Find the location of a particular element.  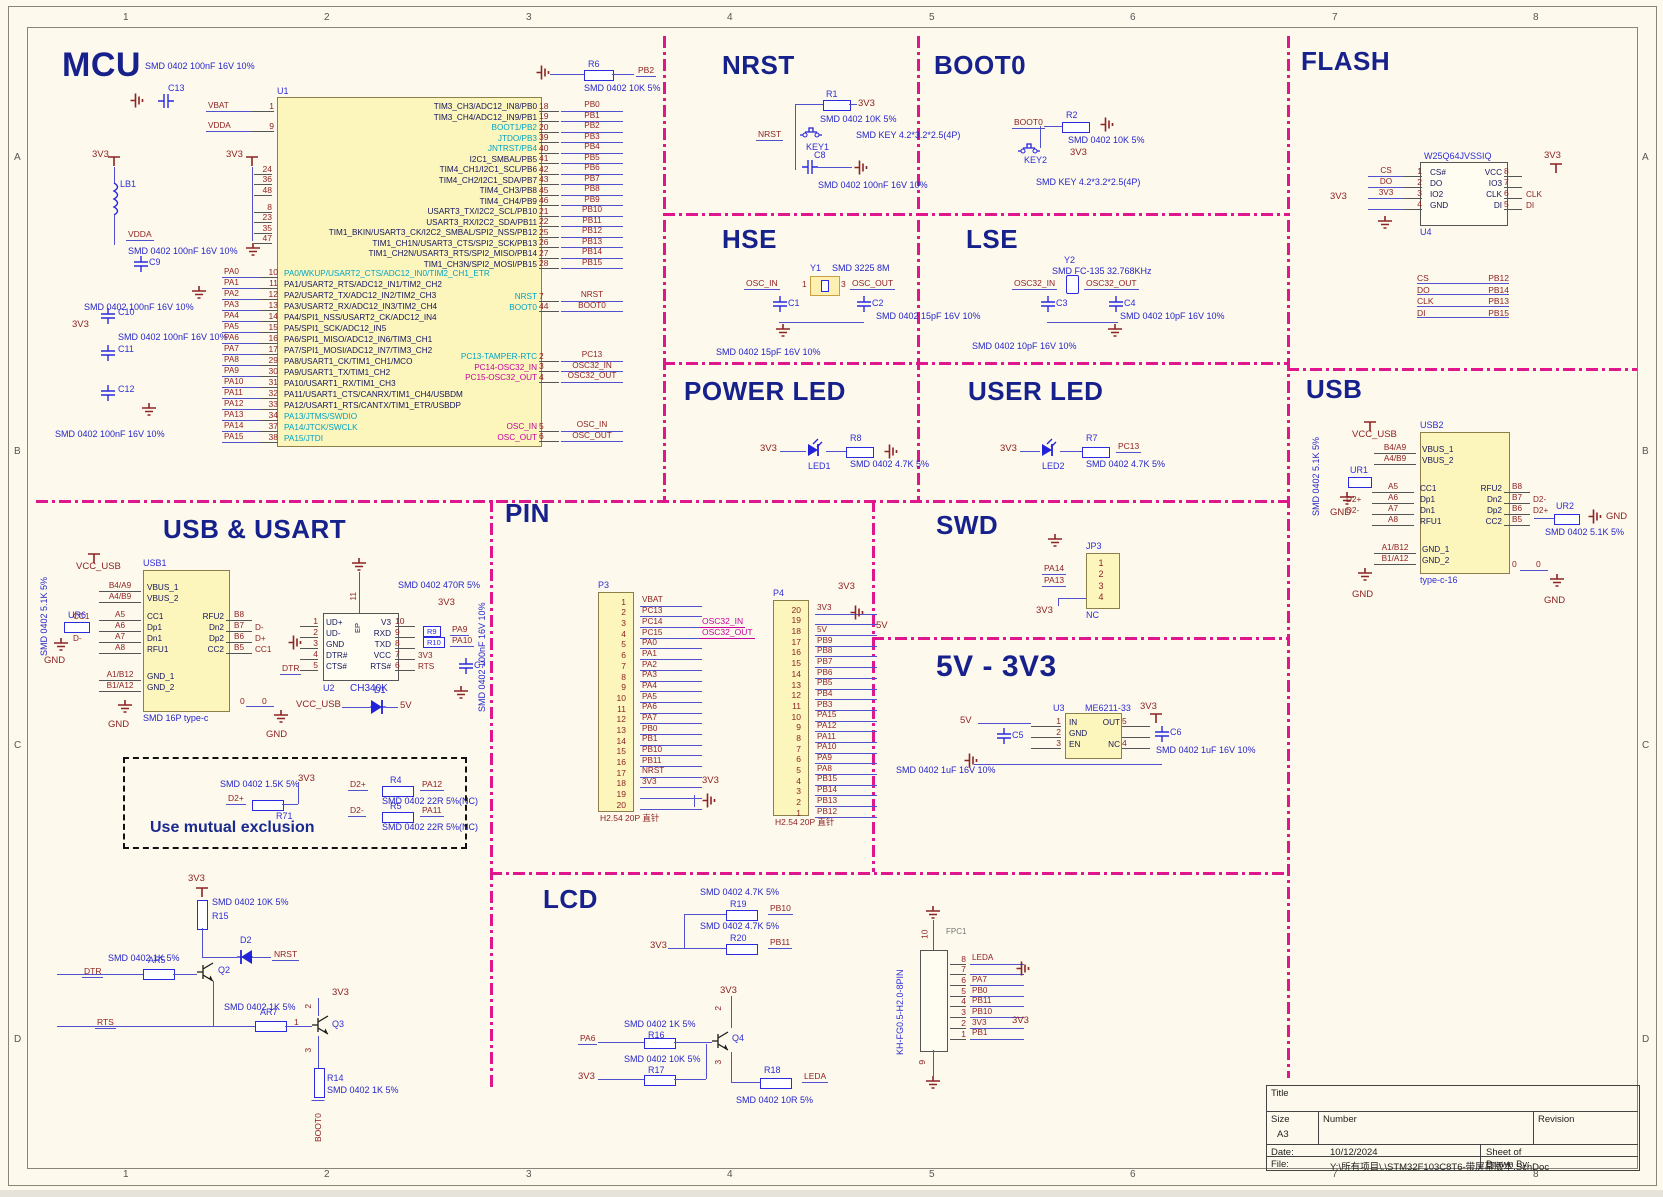

net-label: VBAT is located at coordinates (671, 601).